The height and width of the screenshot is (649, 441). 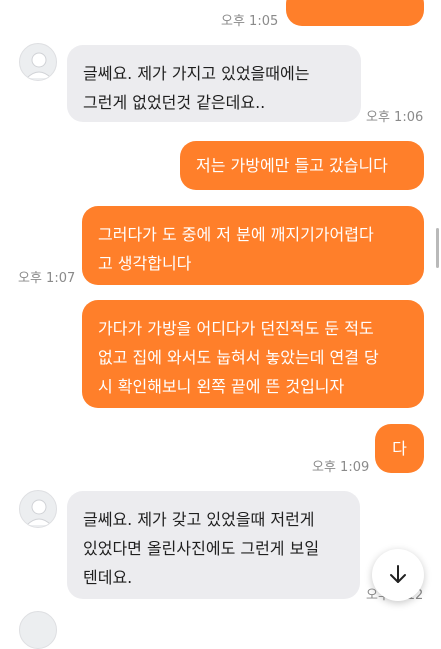 I want to click on message-text-line: 저는 가방에만 들고 갔습니다, so click(x=292, y=165).